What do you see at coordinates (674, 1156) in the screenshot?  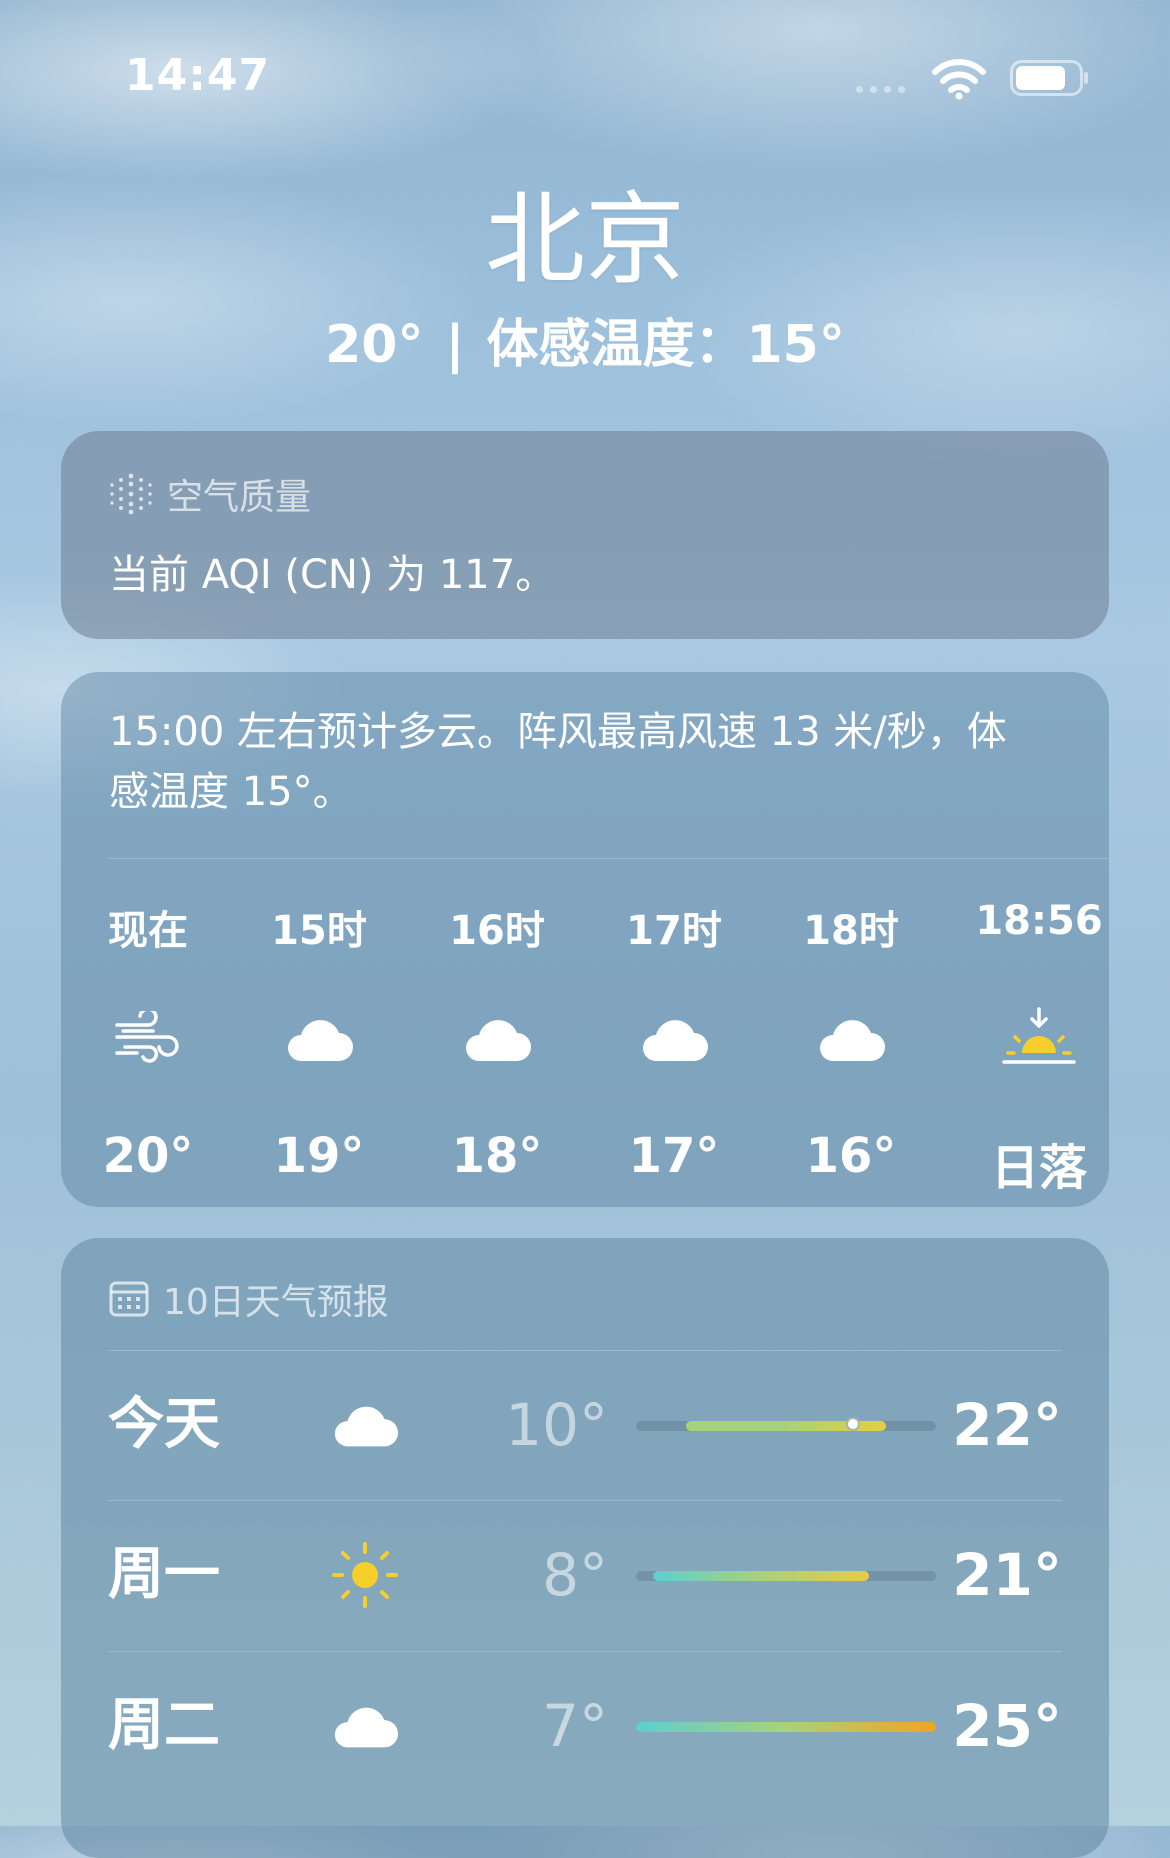 I see `hour-temp: 17°` at bounding box center [674, 1156].